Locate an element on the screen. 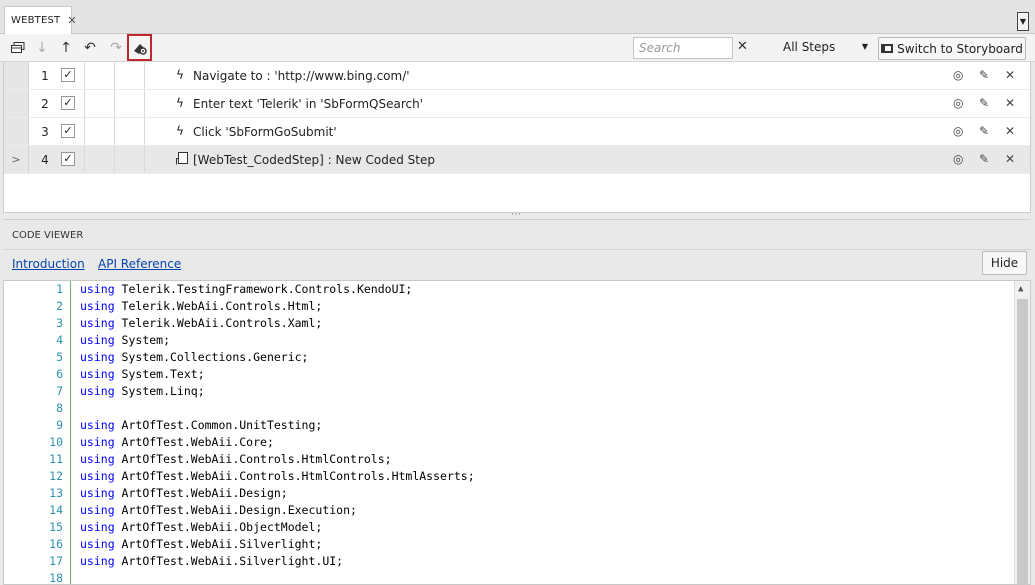  code-line: 5 using System.Collections.Generic; is located at coordinates (504, 358).